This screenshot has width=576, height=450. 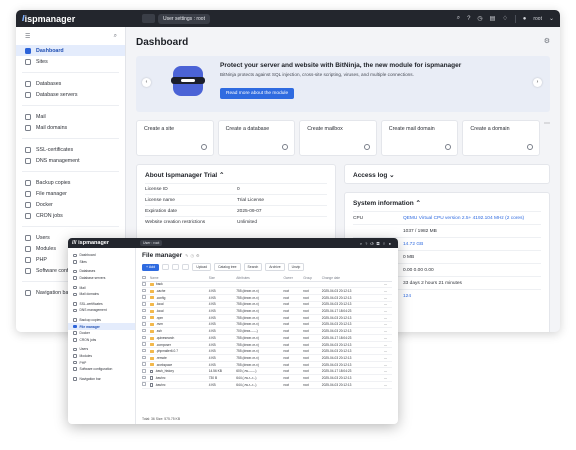 I want to click on edit-icon, so click(x=166, y=267).